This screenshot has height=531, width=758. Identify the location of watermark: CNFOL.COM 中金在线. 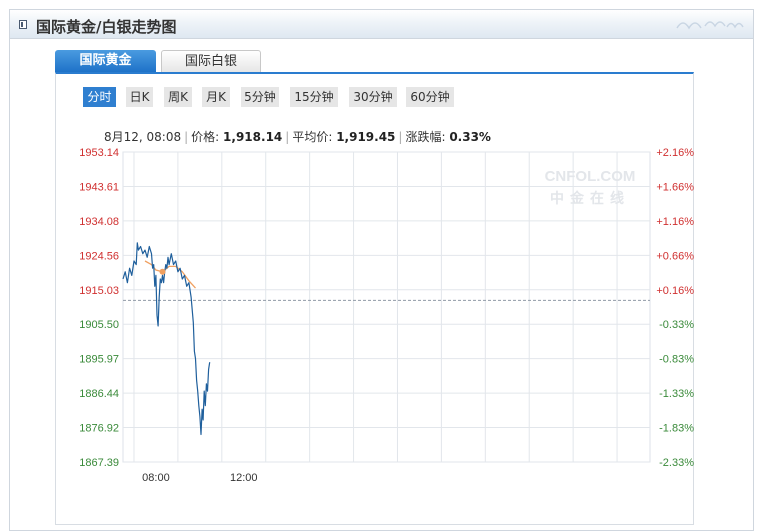
(590, 187).